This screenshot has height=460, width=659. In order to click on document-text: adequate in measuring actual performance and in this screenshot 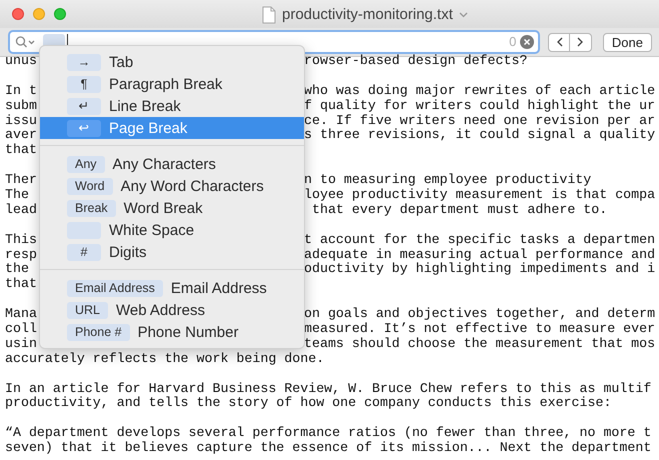, I will do `click(480, 255)`.